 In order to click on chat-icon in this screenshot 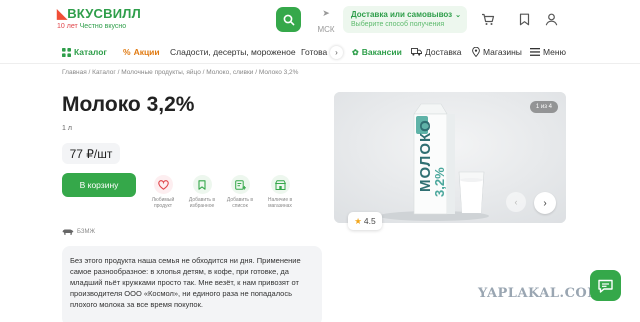, I will do `click(605, 286)`.